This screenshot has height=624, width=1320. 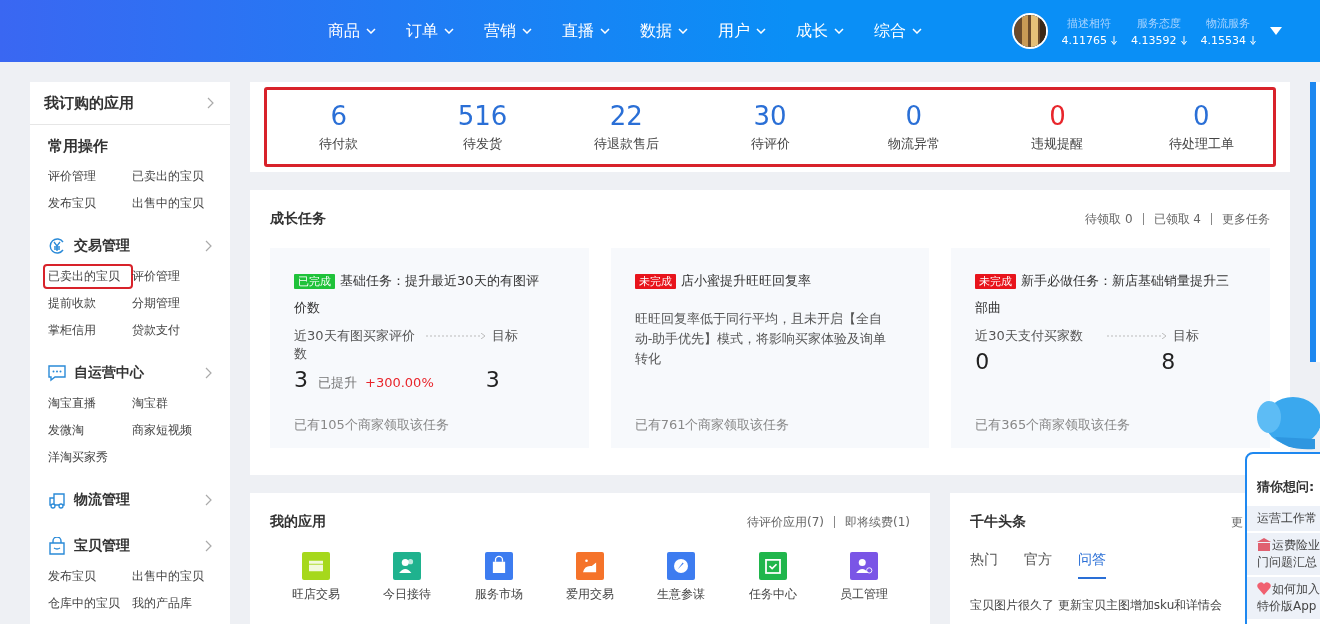 What do you see at coordinates (90, 303) in the screenshot?
I see `sidebar-link: 提前收款` at bounding box center [90, 303].